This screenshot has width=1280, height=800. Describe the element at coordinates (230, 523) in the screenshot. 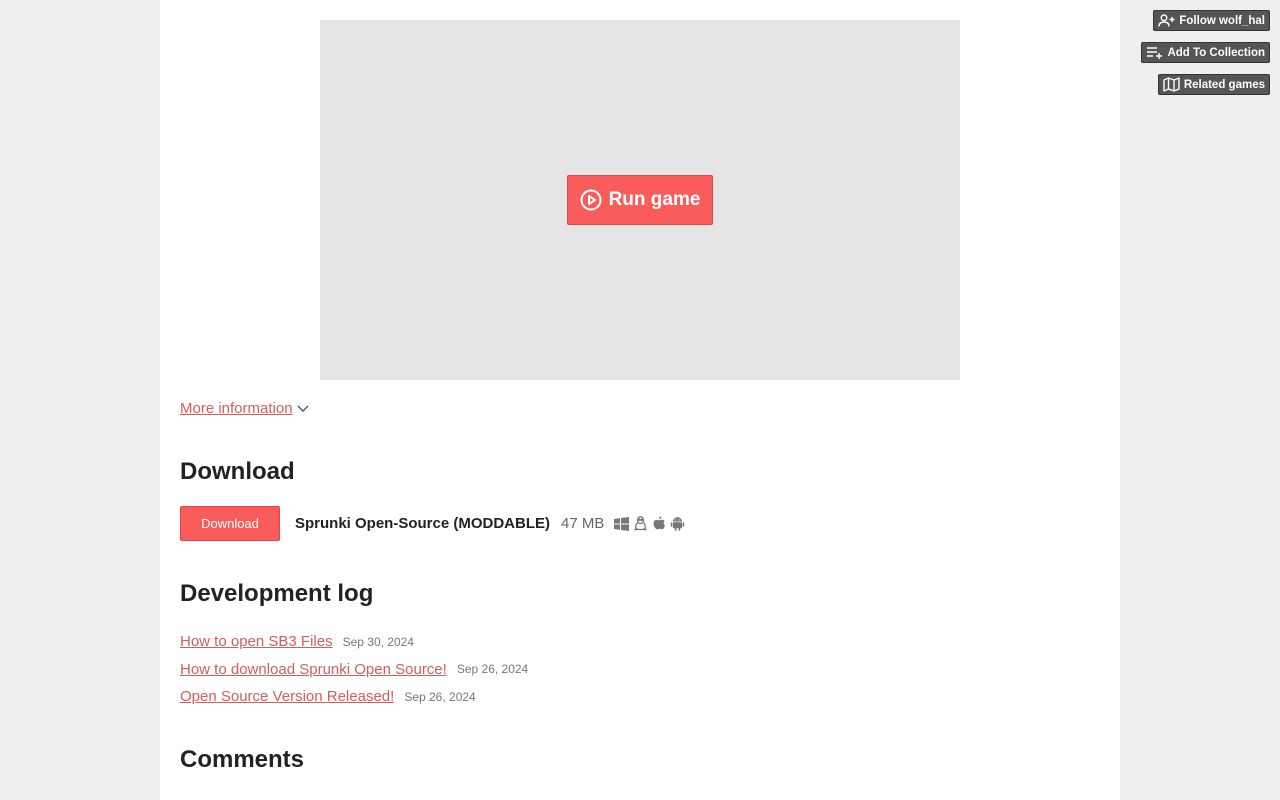

I see `download-button: Download` at that location.